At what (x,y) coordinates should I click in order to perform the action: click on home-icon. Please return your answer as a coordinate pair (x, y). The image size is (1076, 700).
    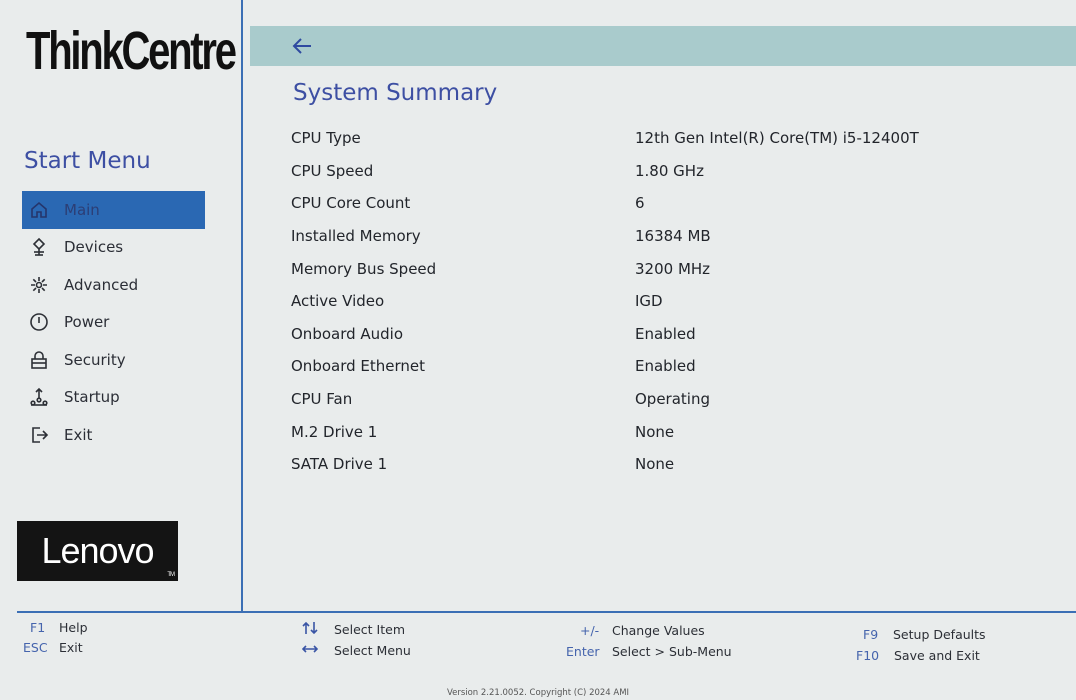
    Looking at the image, I should click on (39, 210).